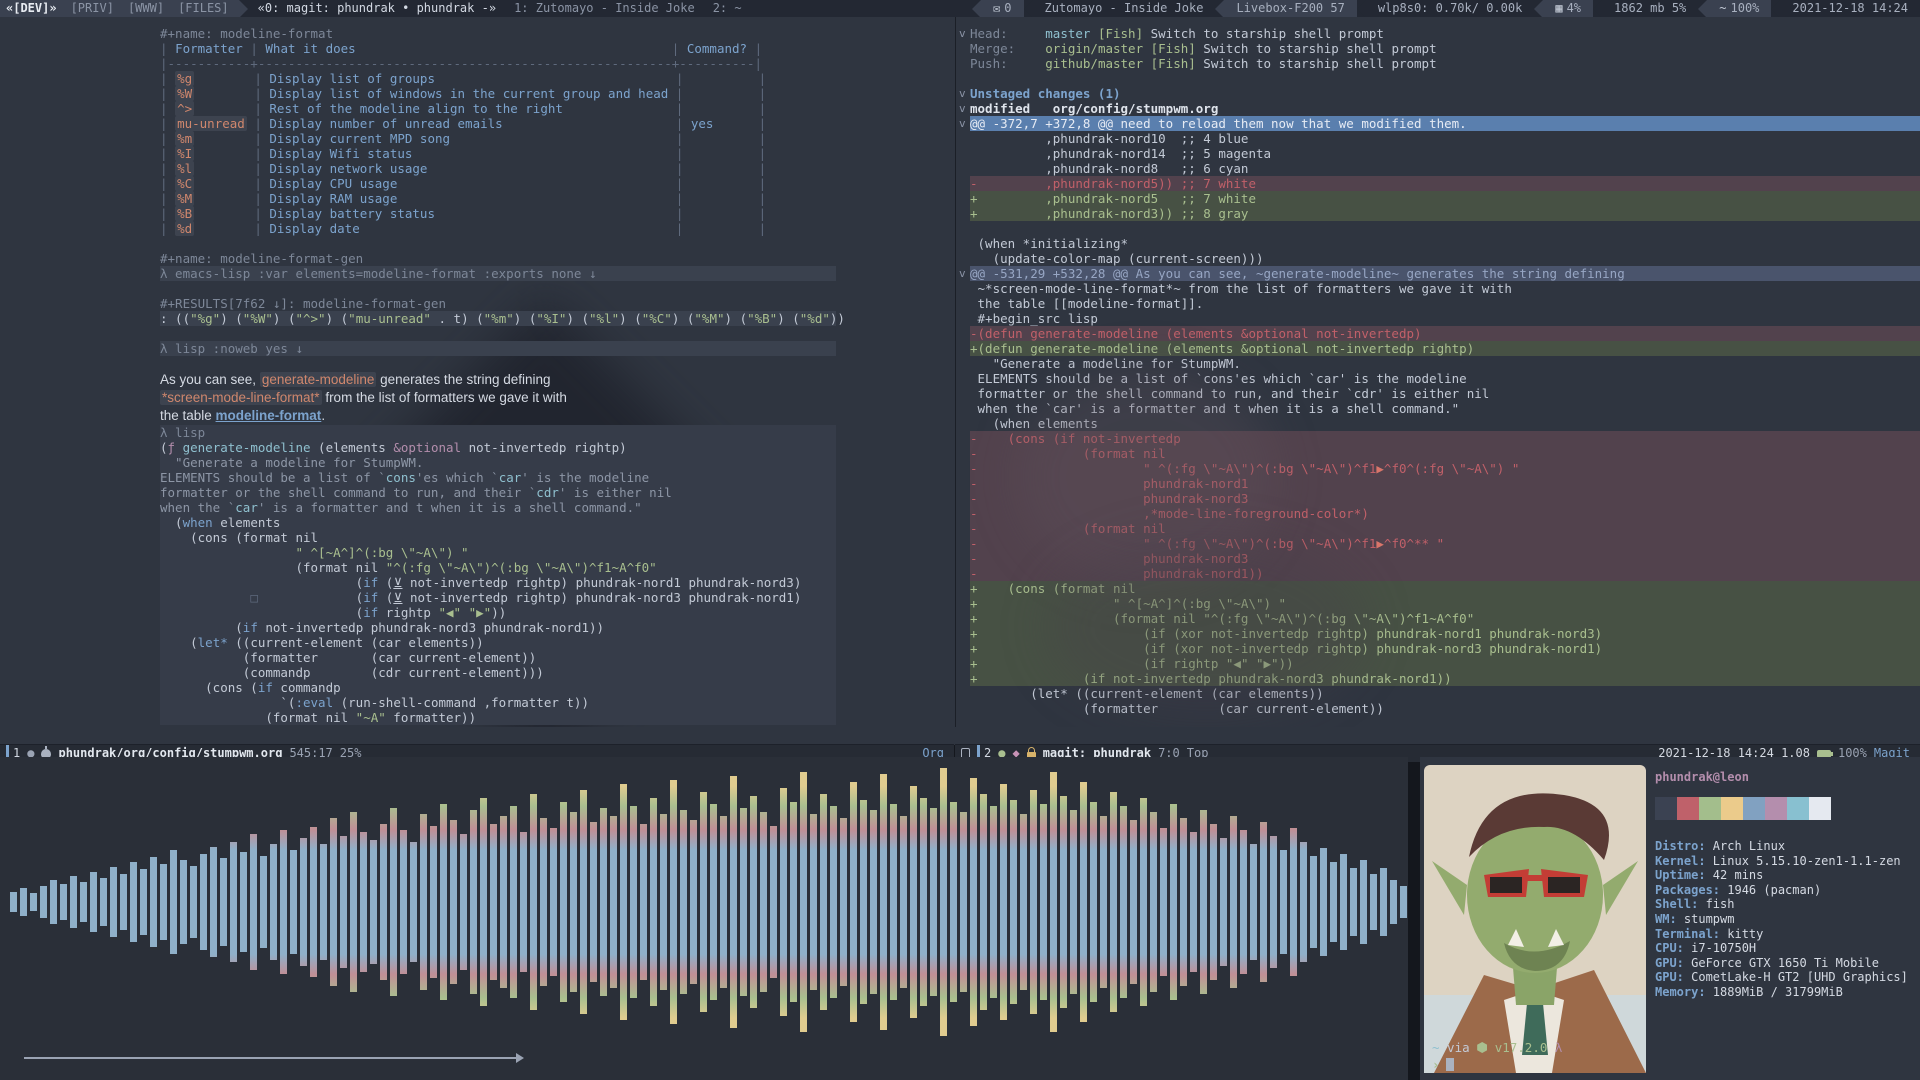 This screenshot has width=1920, height=1080. Describe the element at coordinates (185, 93) in the screenshot. I see `text-segment: %W` at that location.